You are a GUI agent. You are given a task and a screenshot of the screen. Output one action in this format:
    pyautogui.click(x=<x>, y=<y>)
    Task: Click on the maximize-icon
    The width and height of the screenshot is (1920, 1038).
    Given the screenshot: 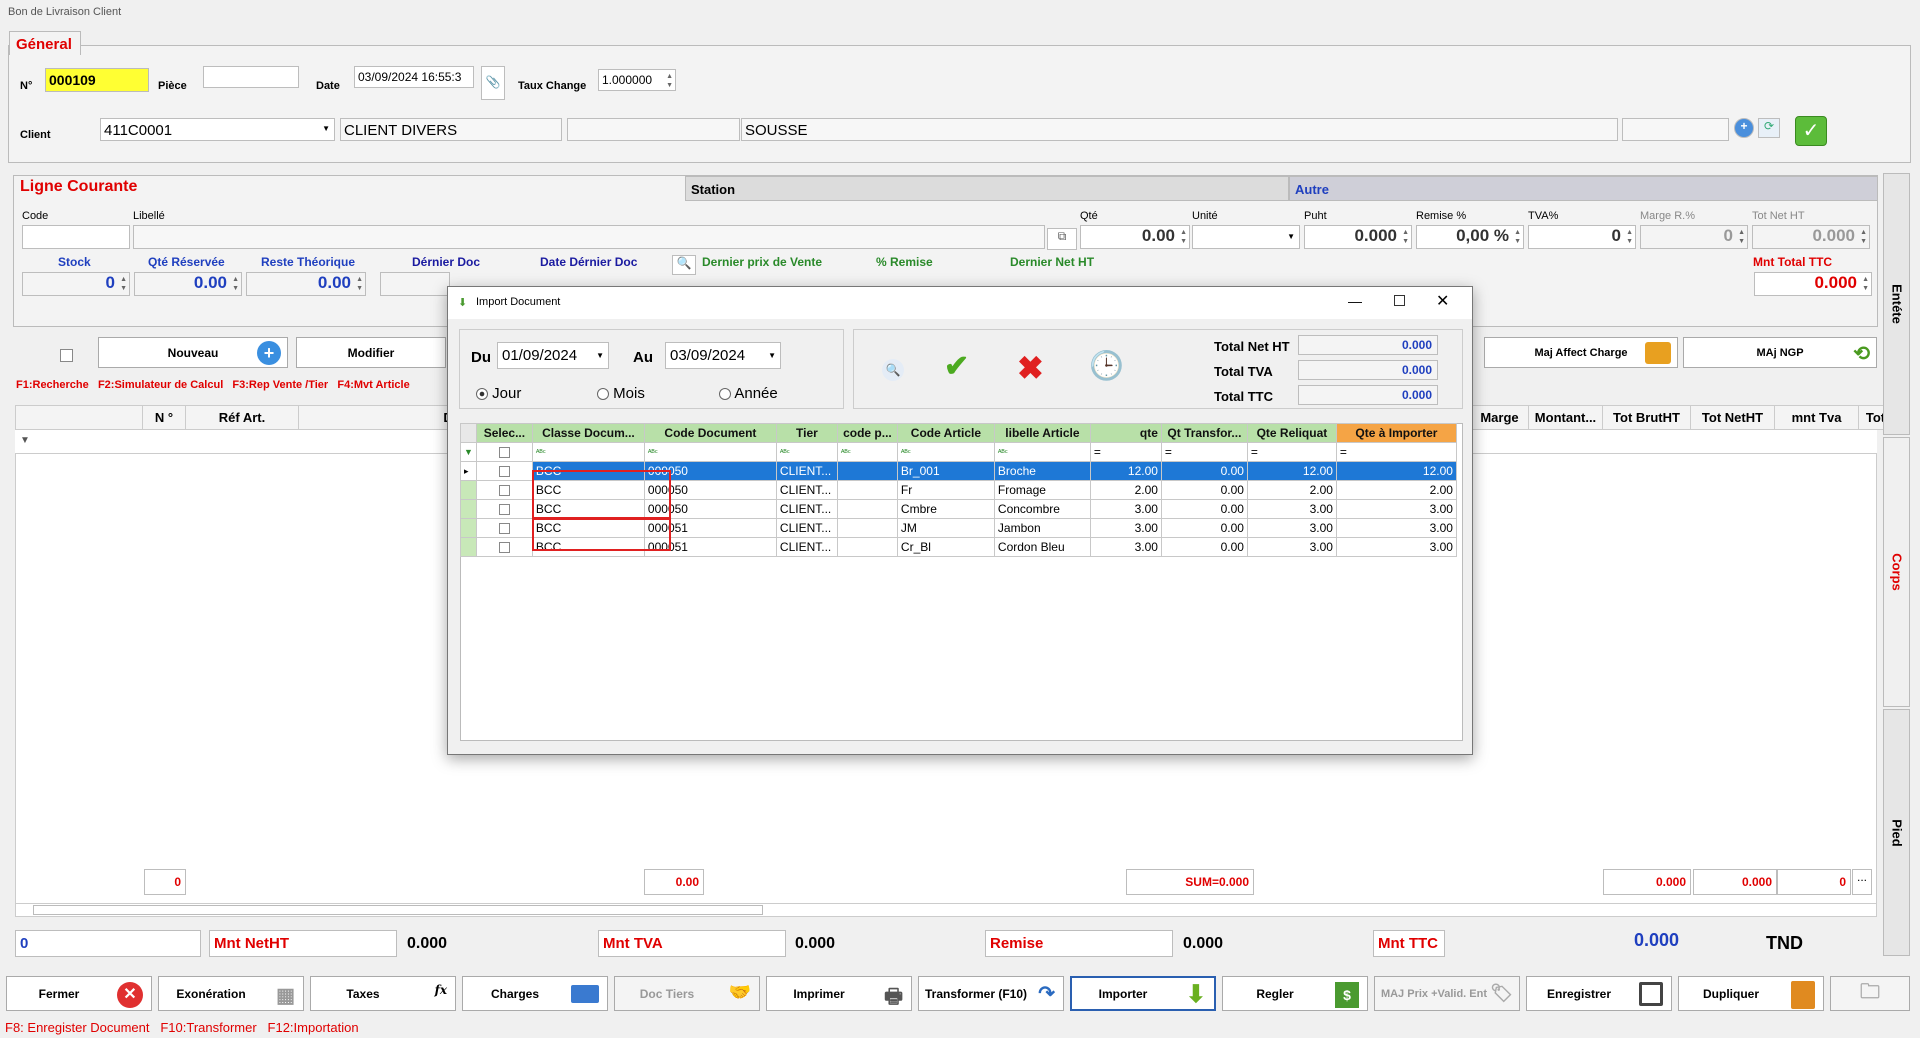 What is the action you would take?
    pyautogui.click(x=1399, y=300)
    